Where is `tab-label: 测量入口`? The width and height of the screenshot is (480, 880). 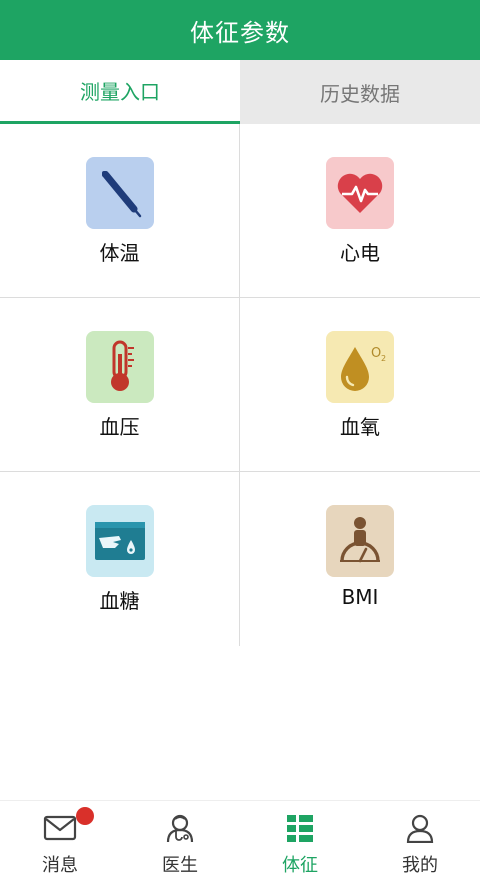 tab-label: 测量入口 is located at coordinates (120, 92).